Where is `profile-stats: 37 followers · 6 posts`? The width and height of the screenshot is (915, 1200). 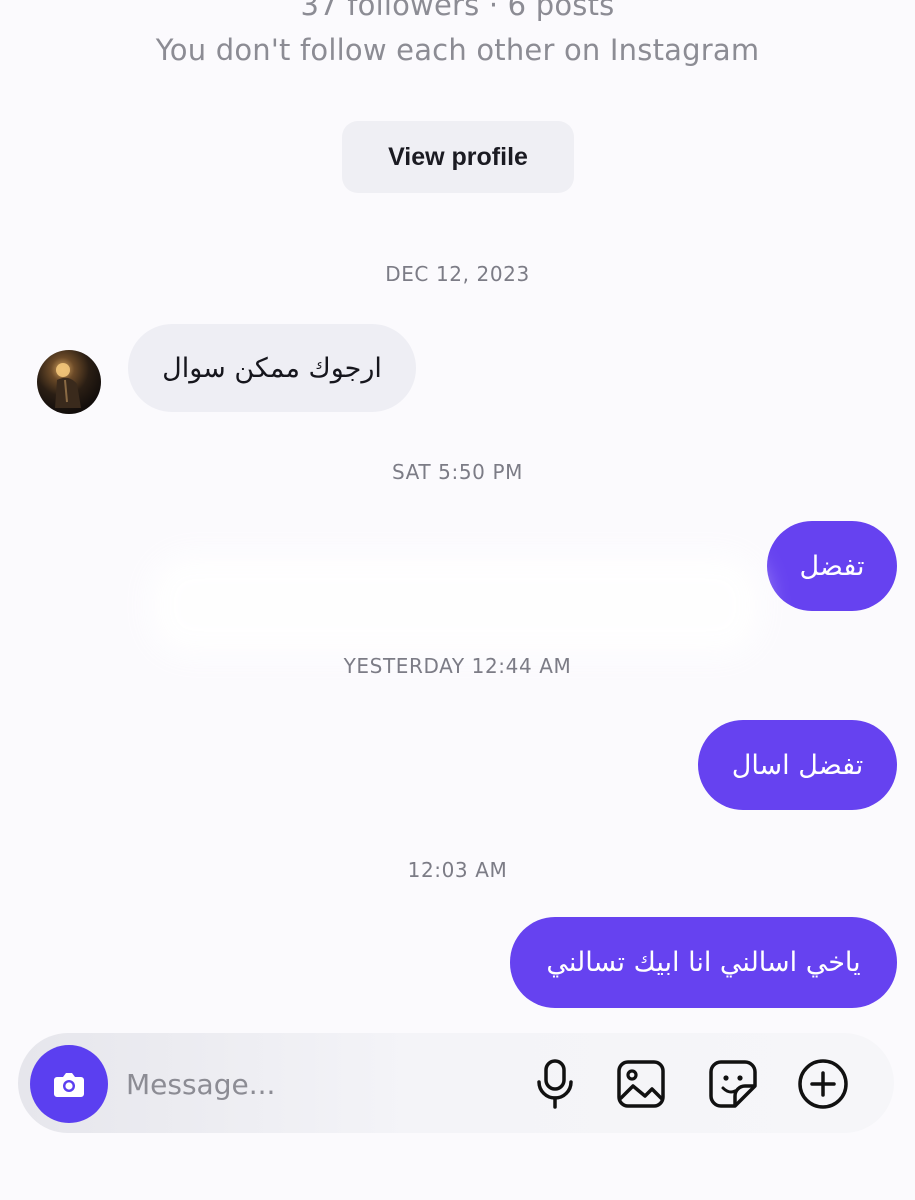 profile-stats: 37 followers · 6 posts is located at coordinates (457, 11).